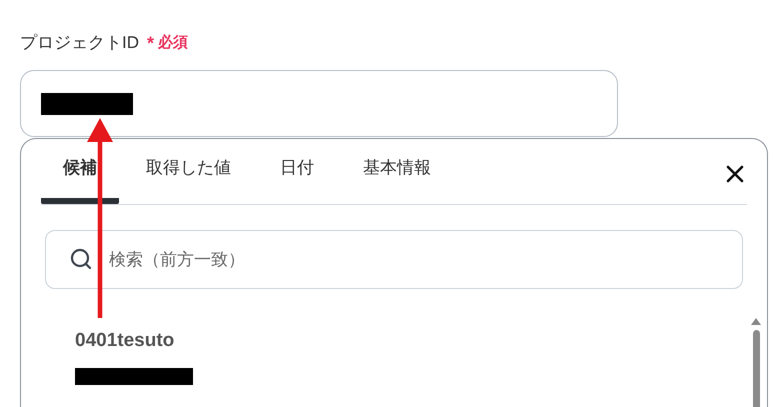 This screenshot has height=407, width=781. What do you see at coordinates (150, 43) in the screenshot?
I see `required-mark: *` at bounding box center [150, 43].